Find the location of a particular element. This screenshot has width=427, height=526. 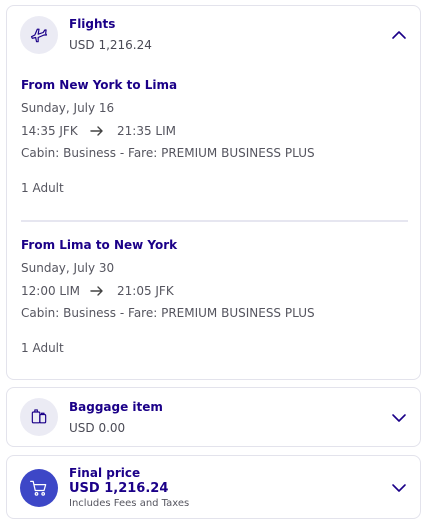

flights-price: USD 1,216.24 is located at coordinates (110, 45).